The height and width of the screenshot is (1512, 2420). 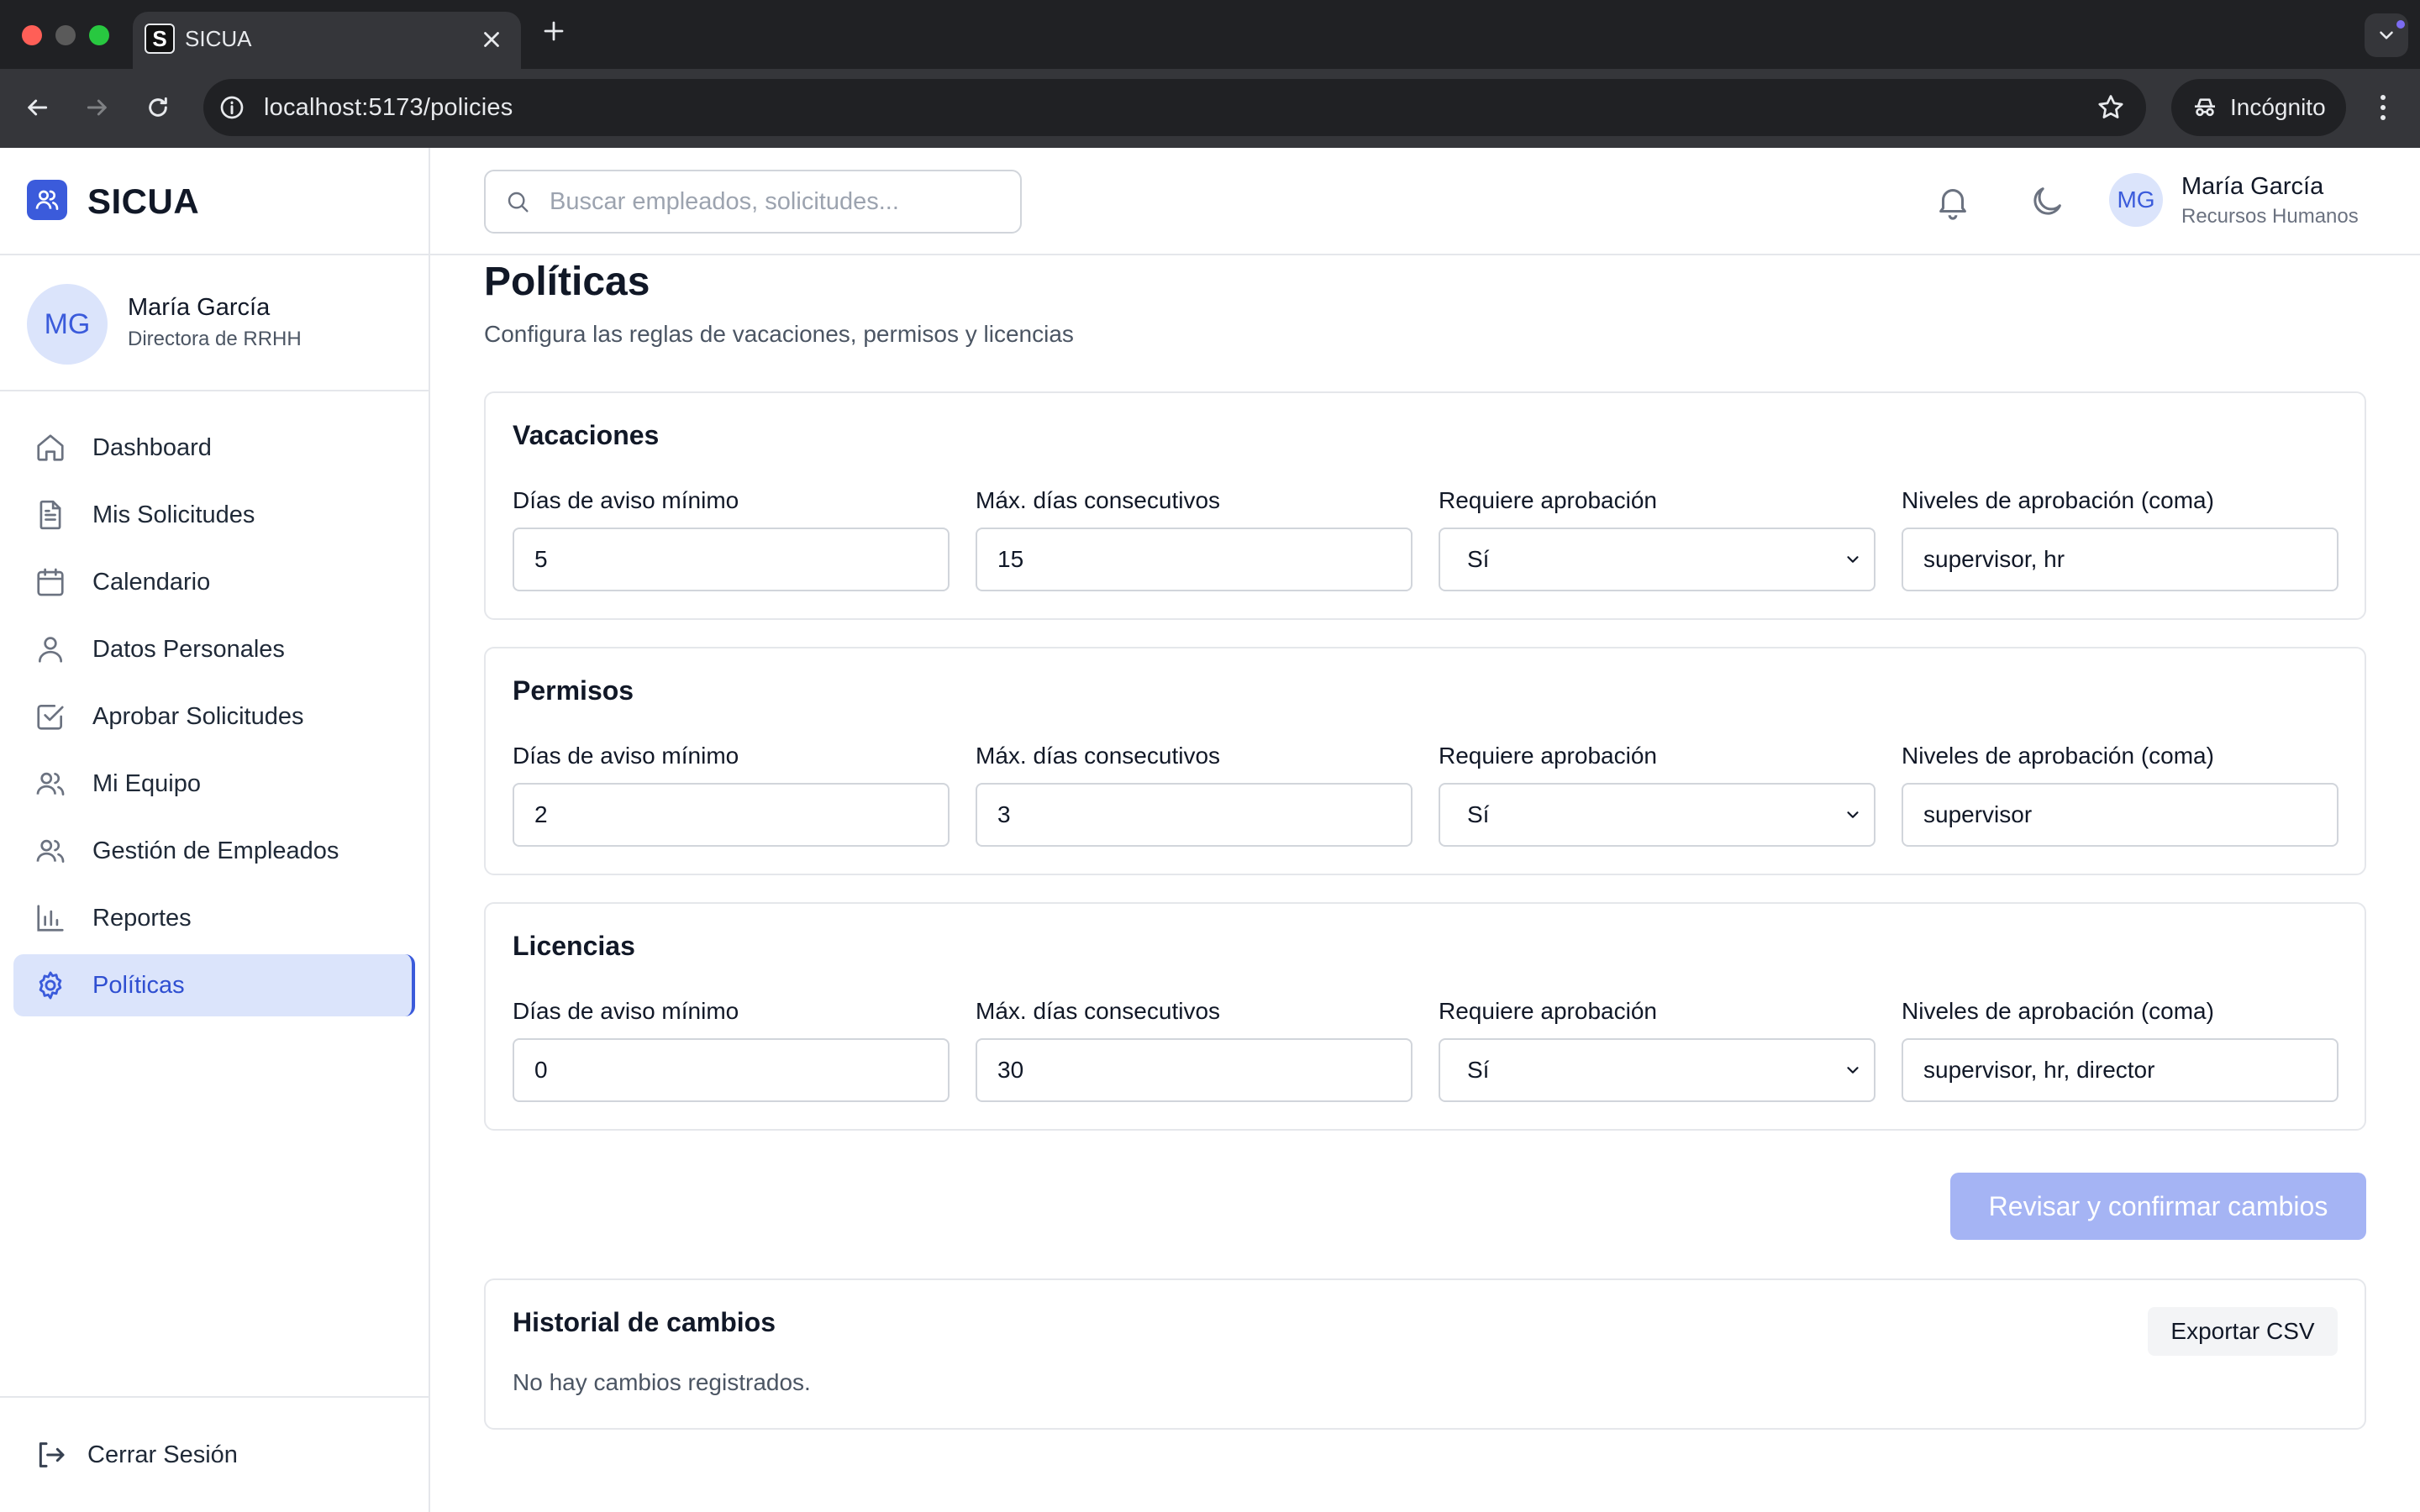 I want to click on maximize-window-button, so click(x=99, y=35).